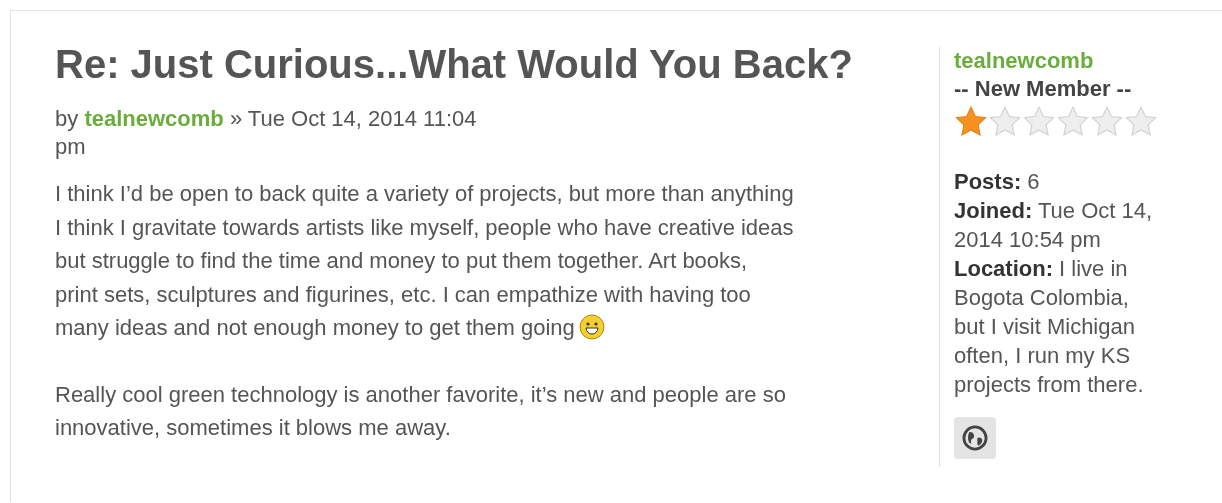 This screenshot has width=1222, height=503. What do you see at coordinates (1043, 89) in the screenshot?
I see `member-rank: -- New Member --` at bounding box center [1043, 89].